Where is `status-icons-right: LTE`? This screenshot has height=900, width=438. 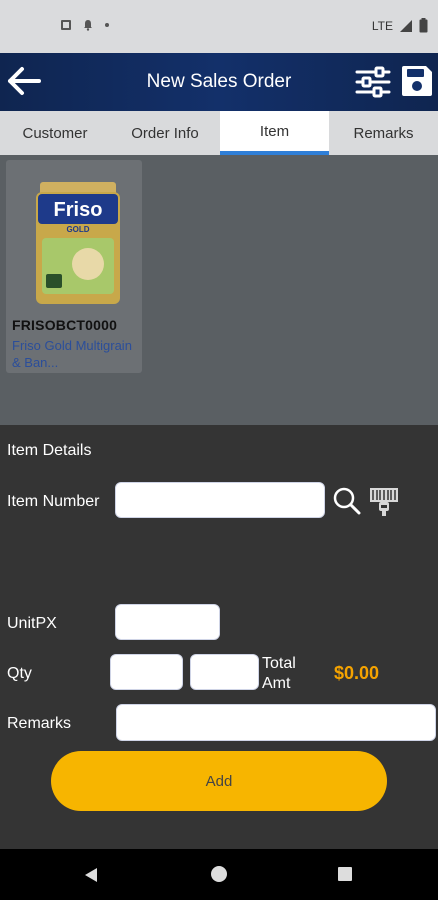 status-icons-right: LTE is located at coordinates (400, 25).